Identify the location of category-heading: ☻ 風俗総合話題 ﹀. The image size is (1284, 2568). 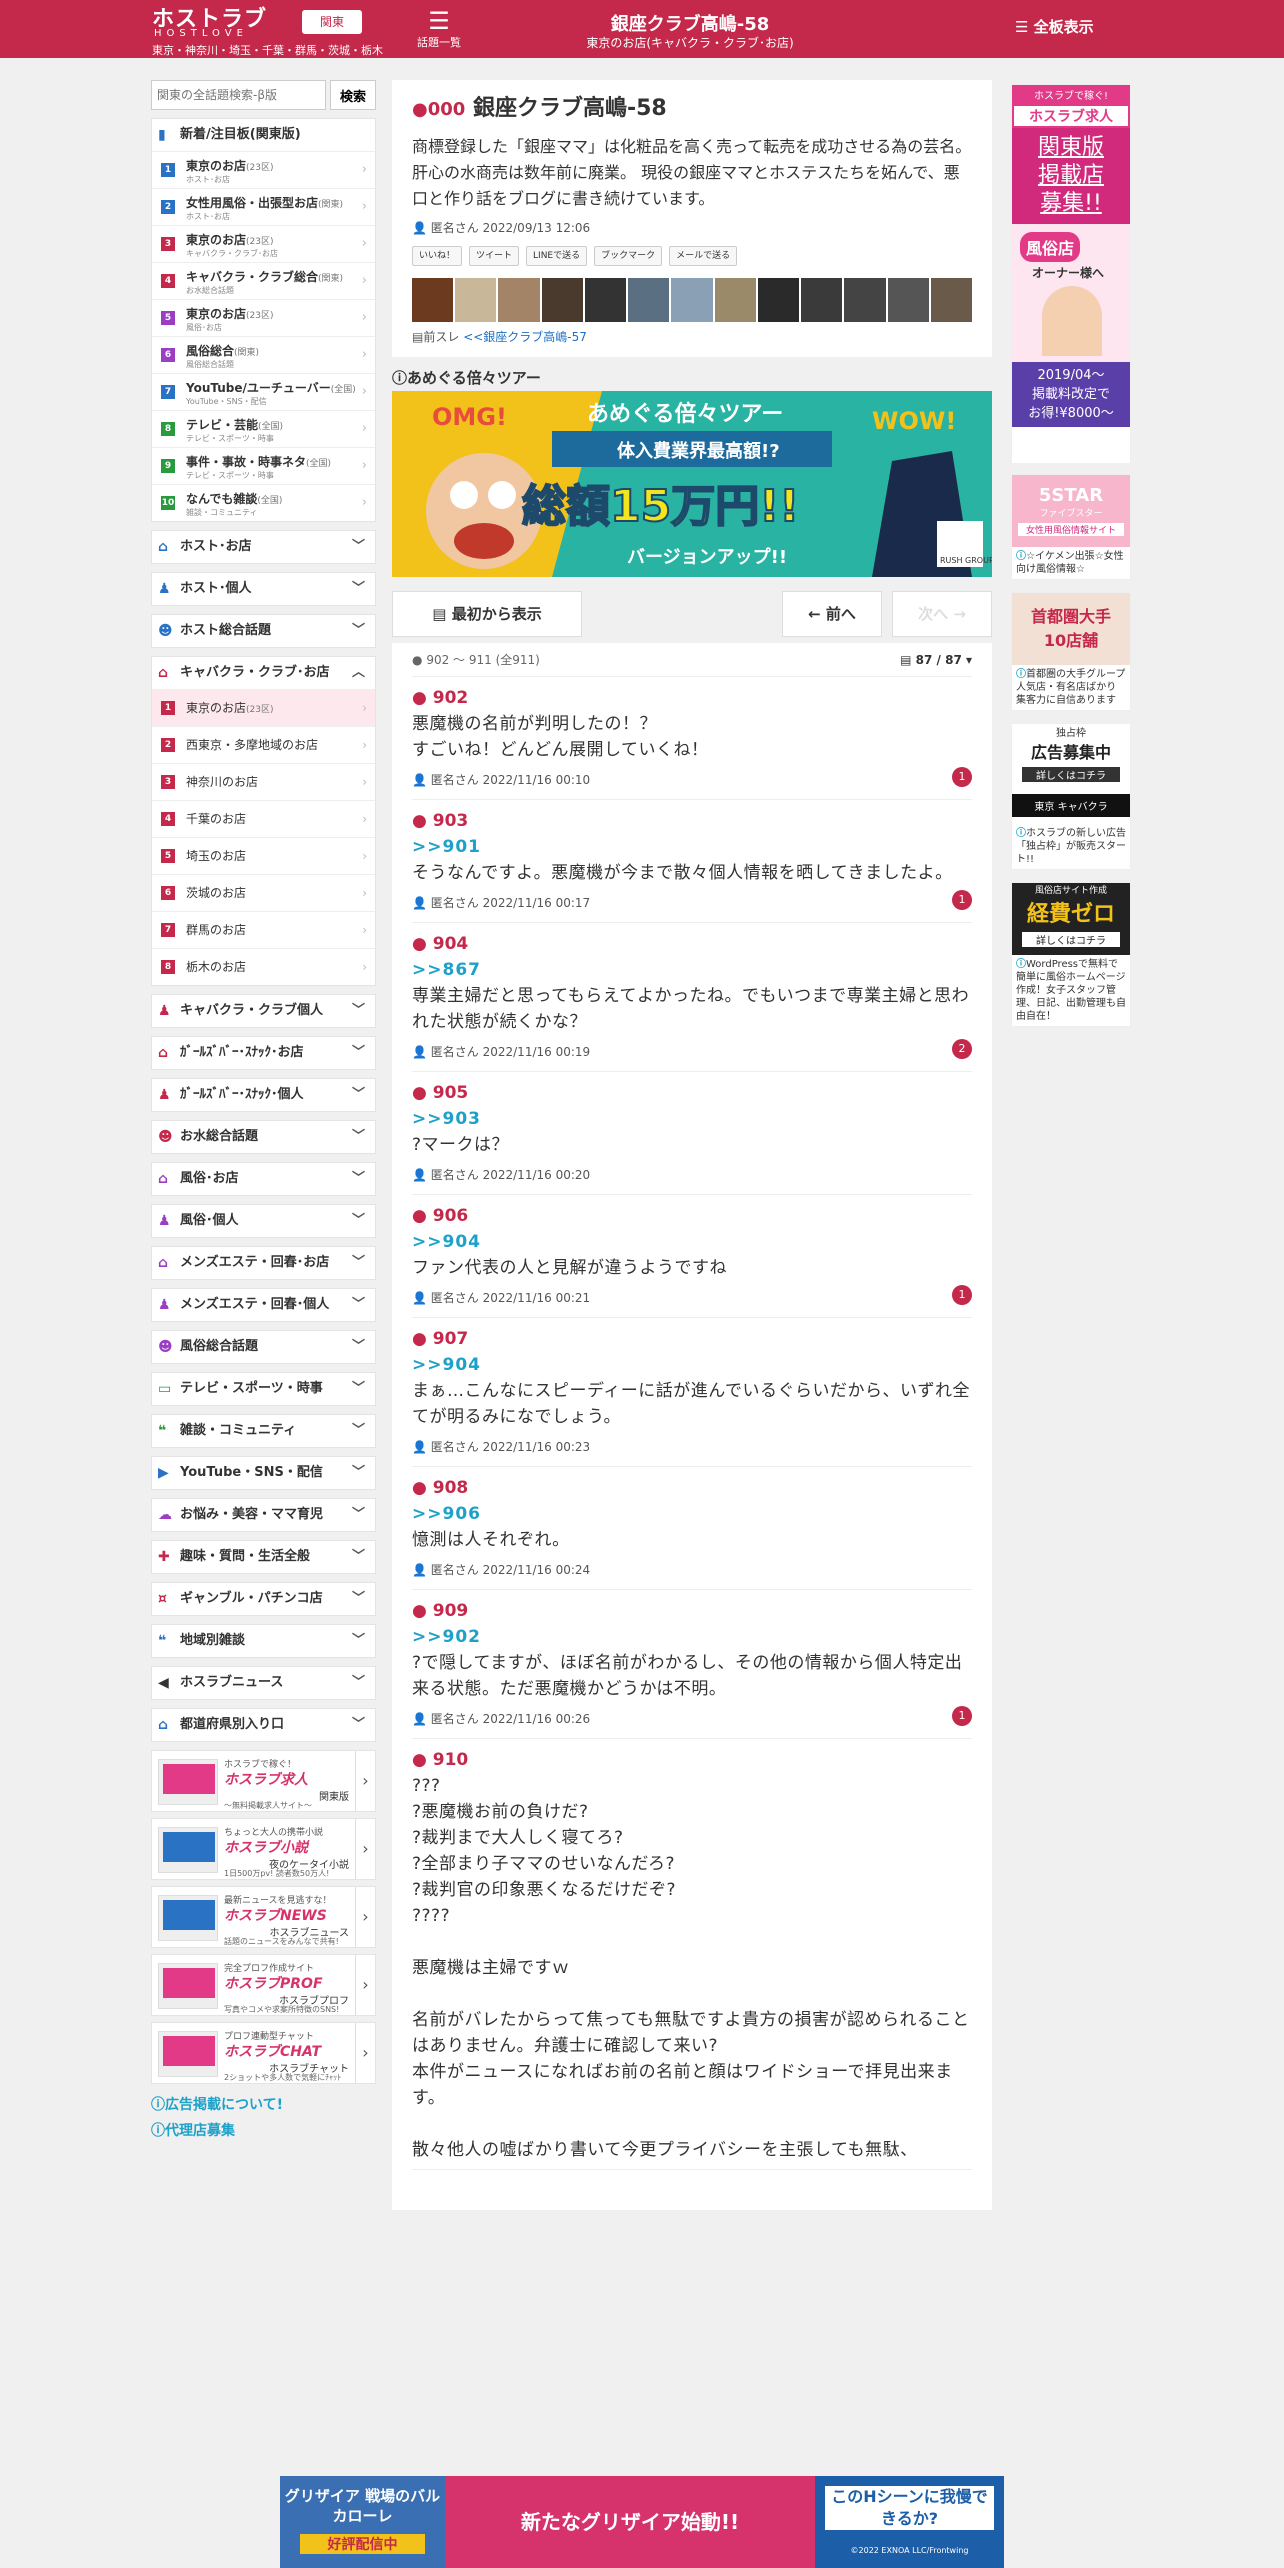
(263, 1347).